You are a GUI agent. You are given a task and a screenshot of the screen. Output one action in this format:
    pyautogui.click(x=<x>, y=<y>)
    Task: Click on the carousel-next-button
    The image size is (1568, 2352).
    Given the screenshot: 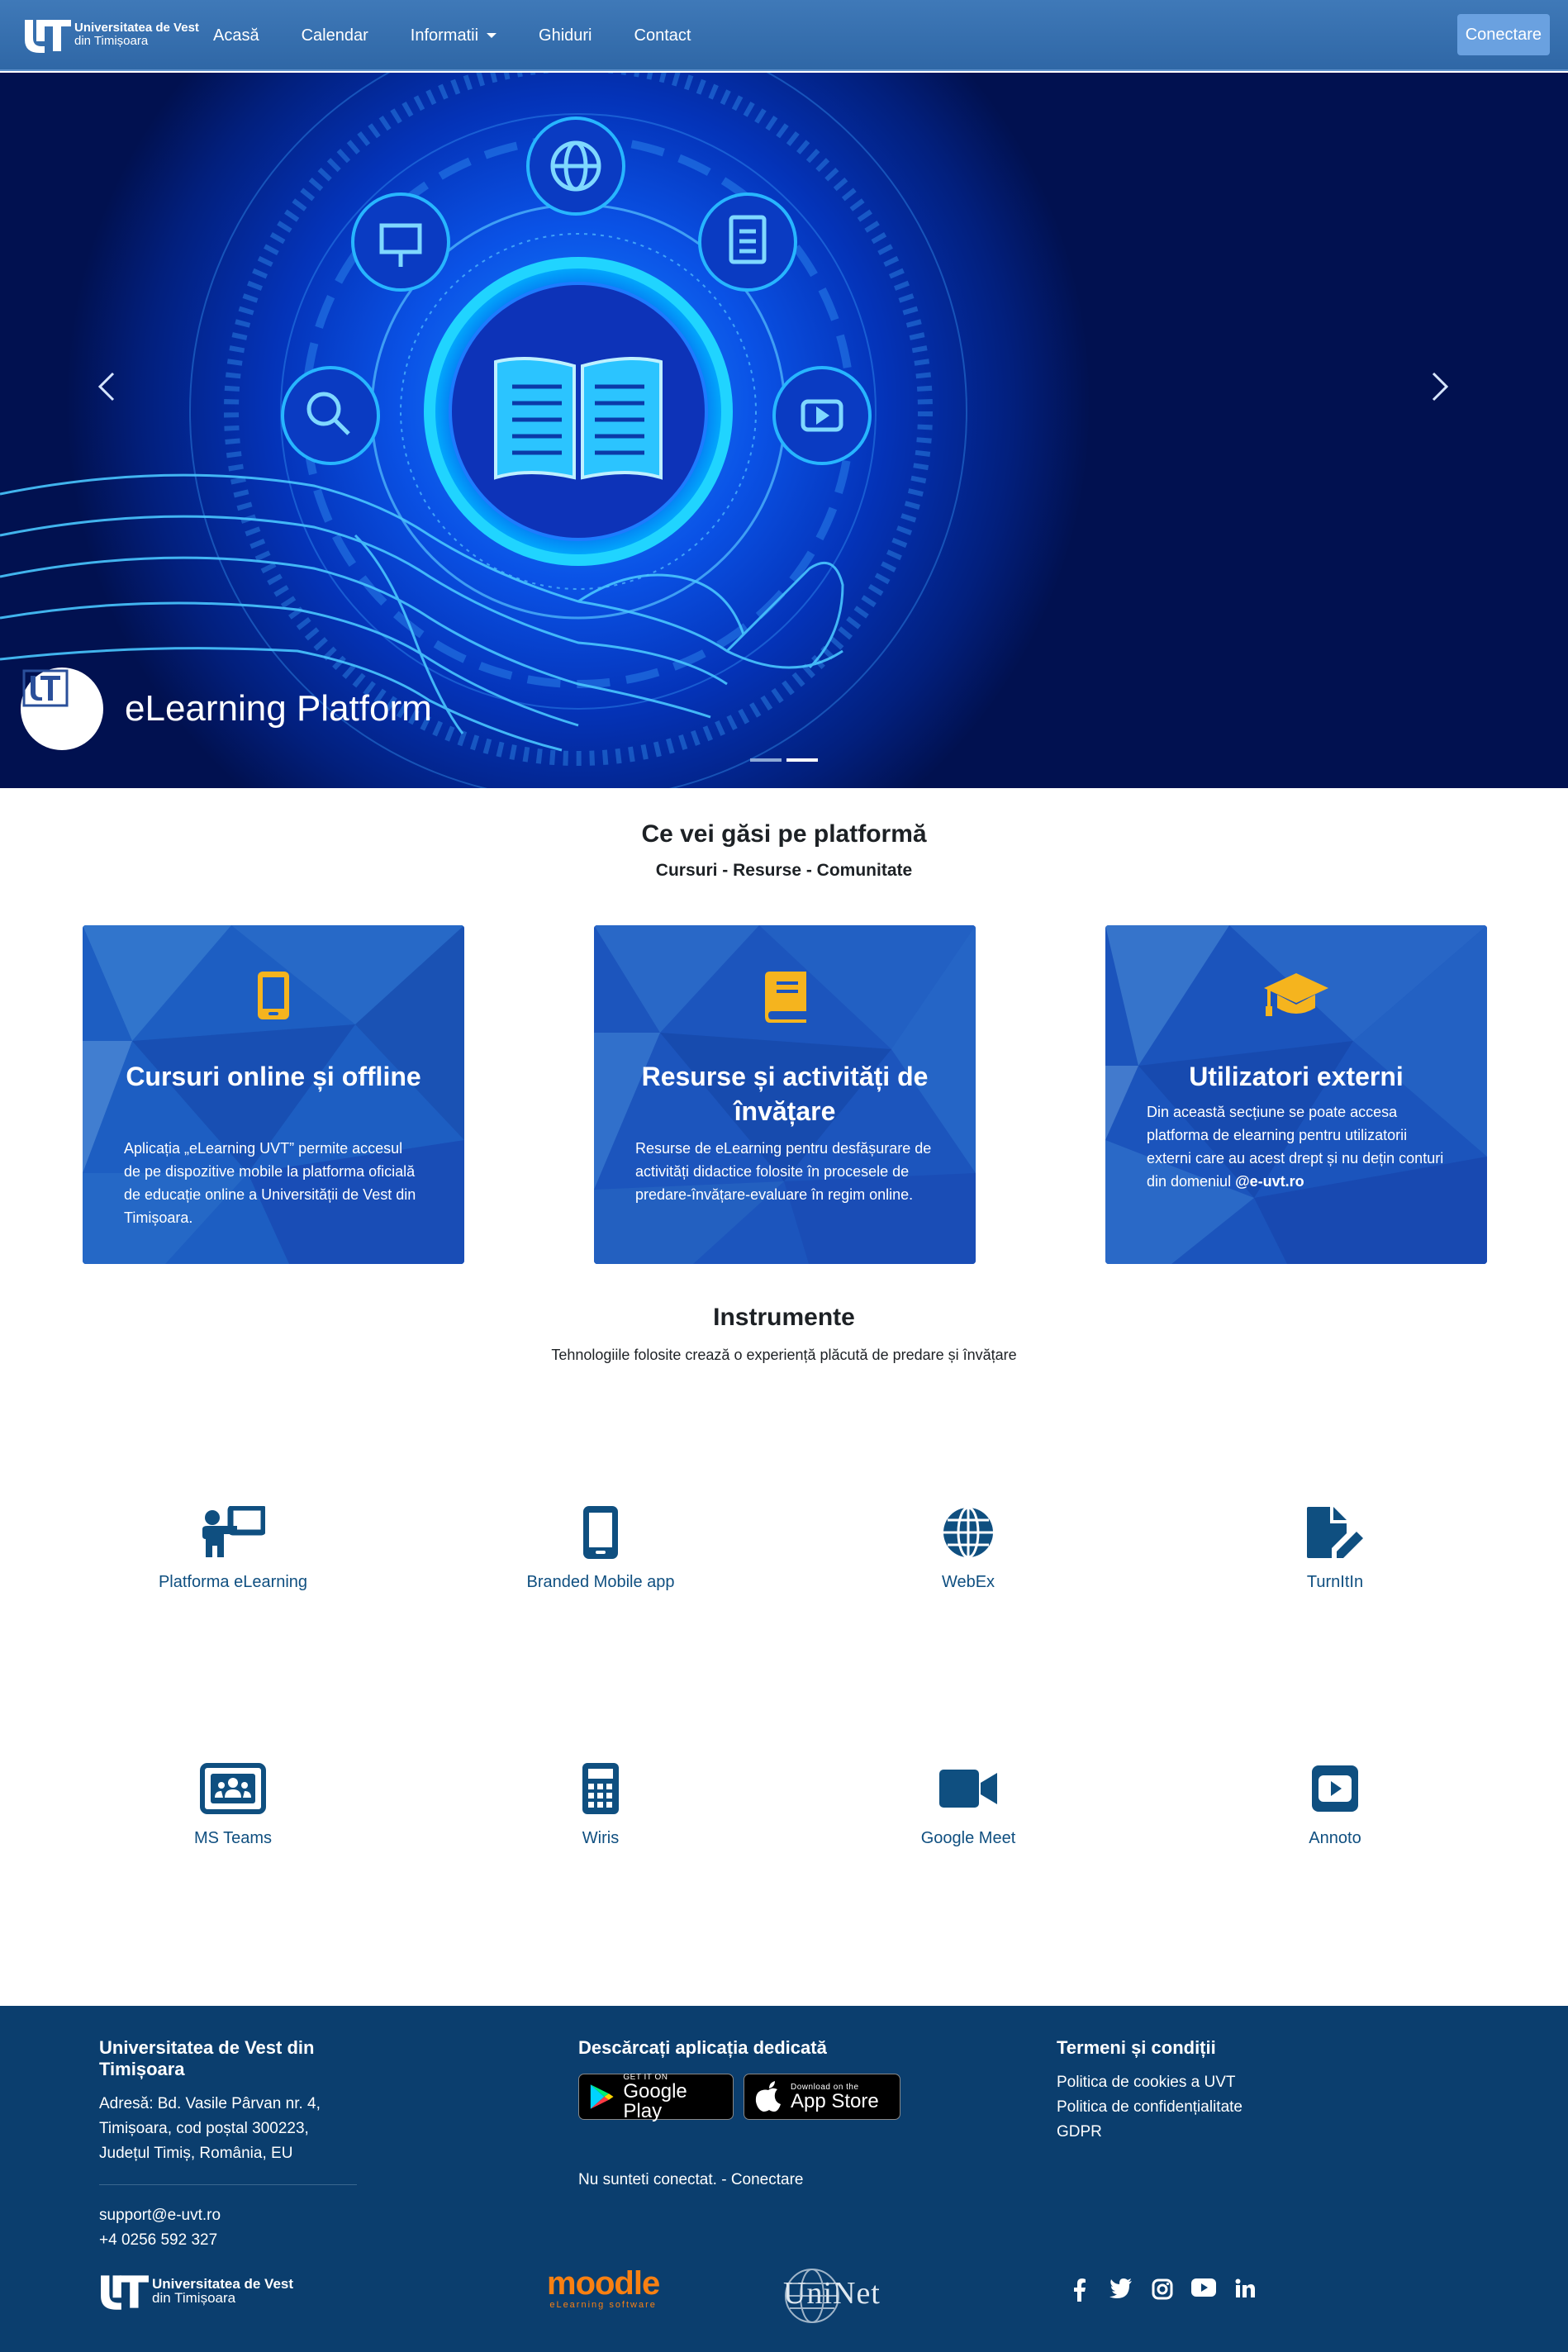 What is the action you would take?
    pyautogui.click(x=1451, y=403)
    